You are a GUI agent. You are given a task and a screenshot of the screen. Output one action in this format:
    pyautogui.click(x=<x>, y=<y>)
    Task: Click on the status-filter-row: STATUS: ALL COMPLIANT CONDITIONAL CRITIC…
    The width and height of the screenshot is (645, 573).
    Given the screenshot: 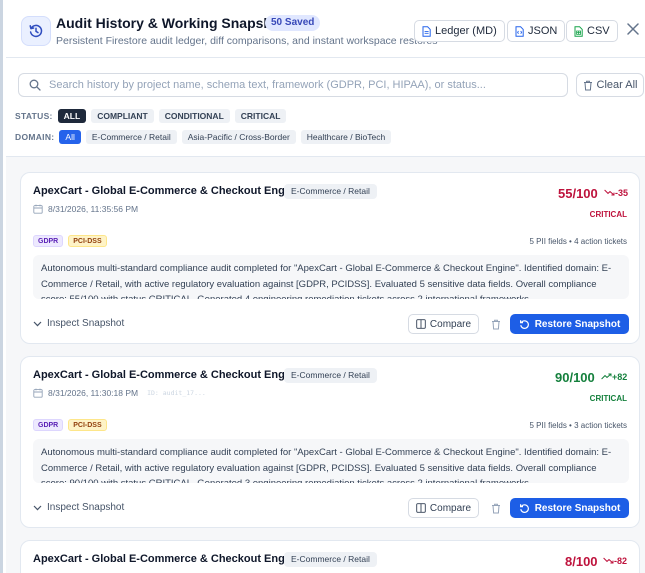 What is the action you would take?
    pyautogui.click(x=151, y=116)
    